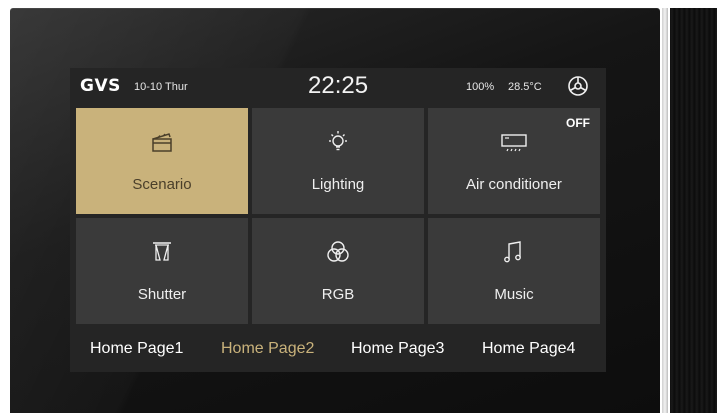 This screenshot has width=717, height=413. Describe the element at coordinates (162, 271) in the screenshot. I see `tile-shutter: Shutter` at that location.